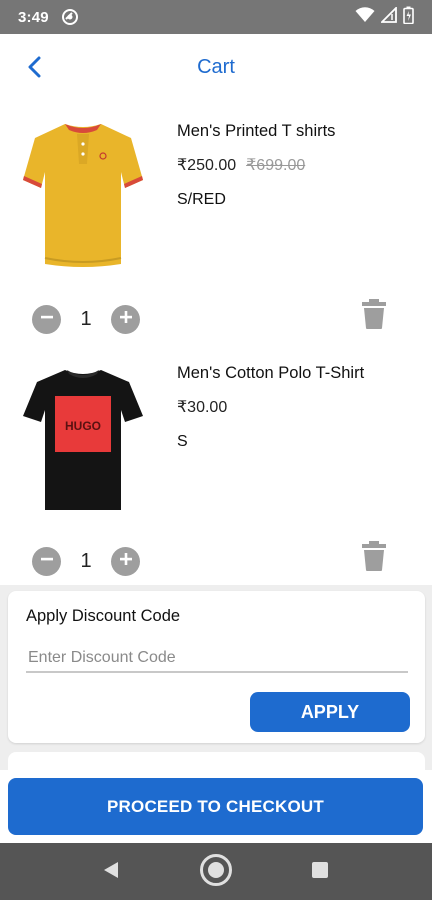  What do you see at coordinates (365, 17) in the screenshot?
I see `wifi-icon` at bounding box center [365, 17].